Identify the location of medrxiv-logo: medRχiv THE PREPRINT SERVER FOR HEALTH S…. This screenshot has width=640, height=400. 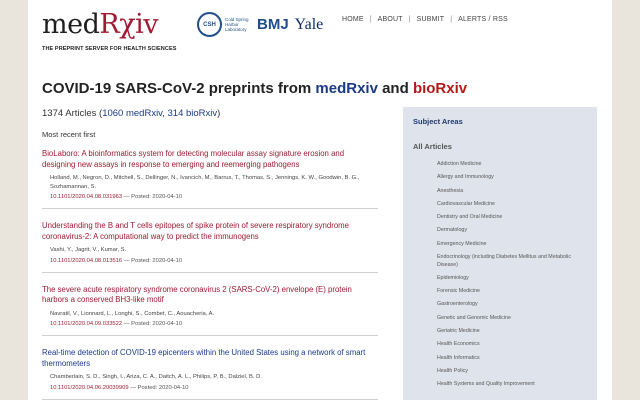
(109, 31).